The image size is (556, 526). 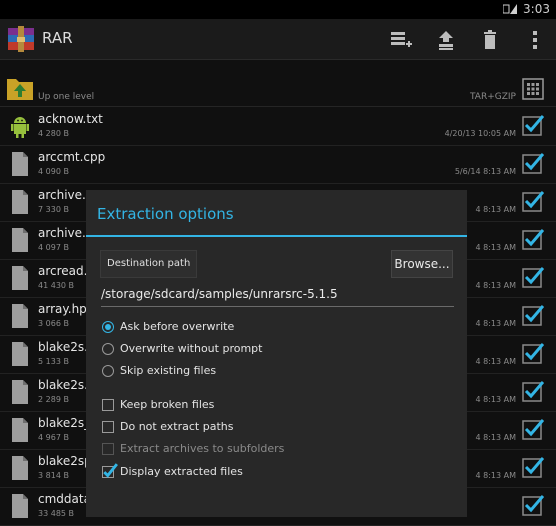 I want to click on up-one-level-label: Up one level, so click(x=66, y=97).